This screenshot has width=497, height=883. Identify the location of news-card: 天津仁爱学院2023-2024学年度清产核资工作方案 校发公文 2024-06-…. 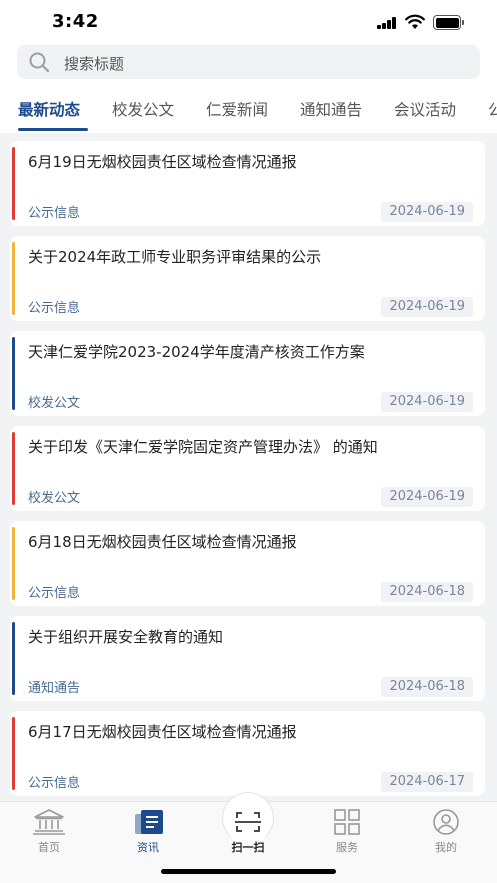
(247, 373).